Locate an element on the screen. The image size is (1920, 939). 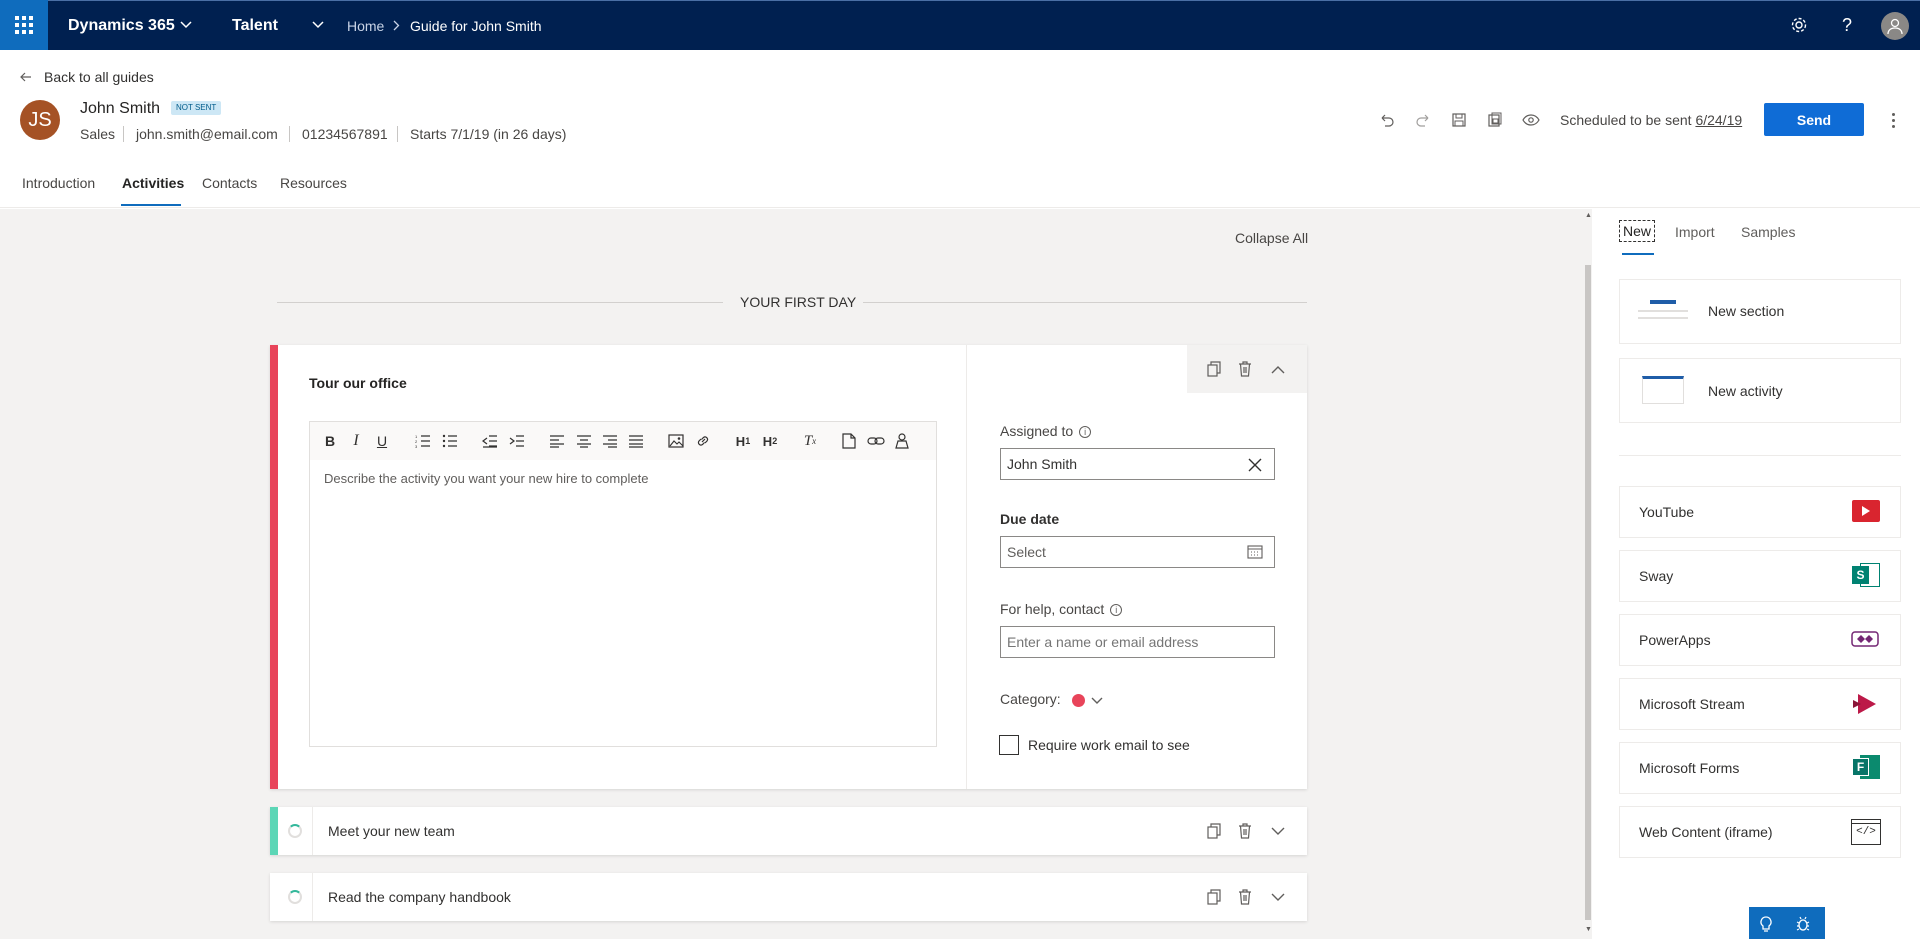
tab-activities: Activities is located at coordinates (153, 183).